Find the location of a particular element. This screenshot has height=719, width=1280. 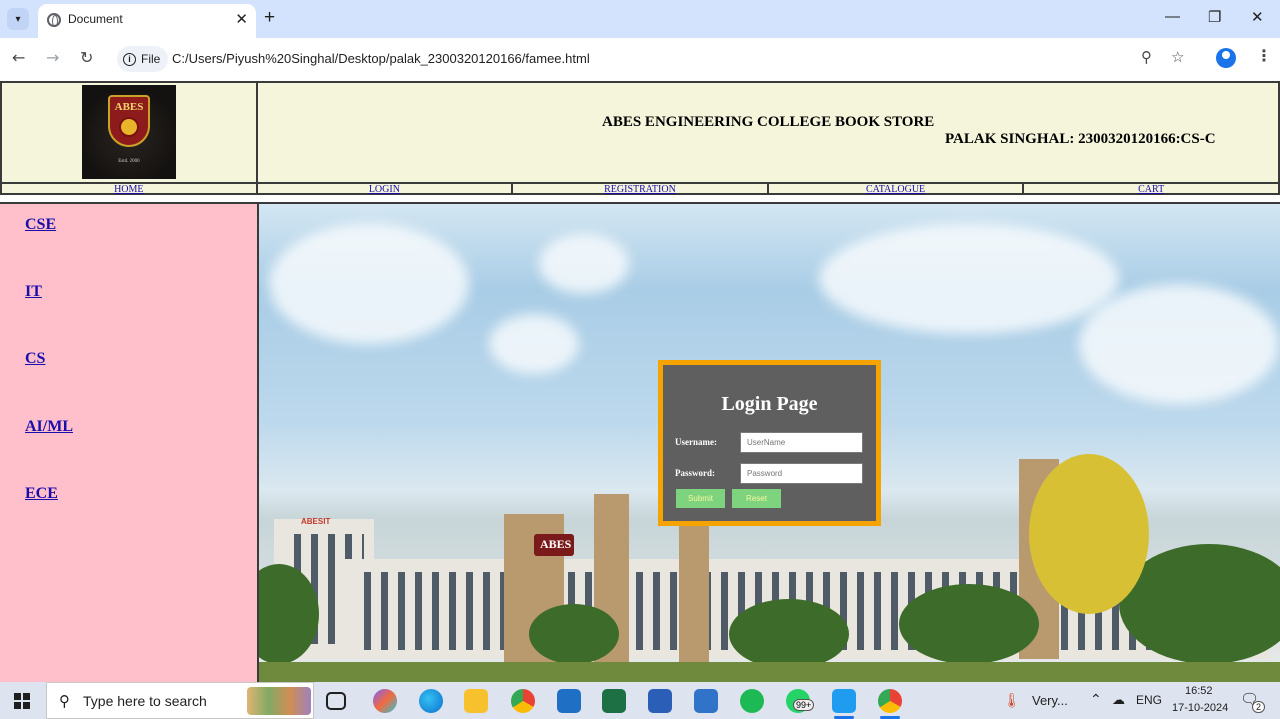

site-info-chip: i File is located at coordinates (143, 59).